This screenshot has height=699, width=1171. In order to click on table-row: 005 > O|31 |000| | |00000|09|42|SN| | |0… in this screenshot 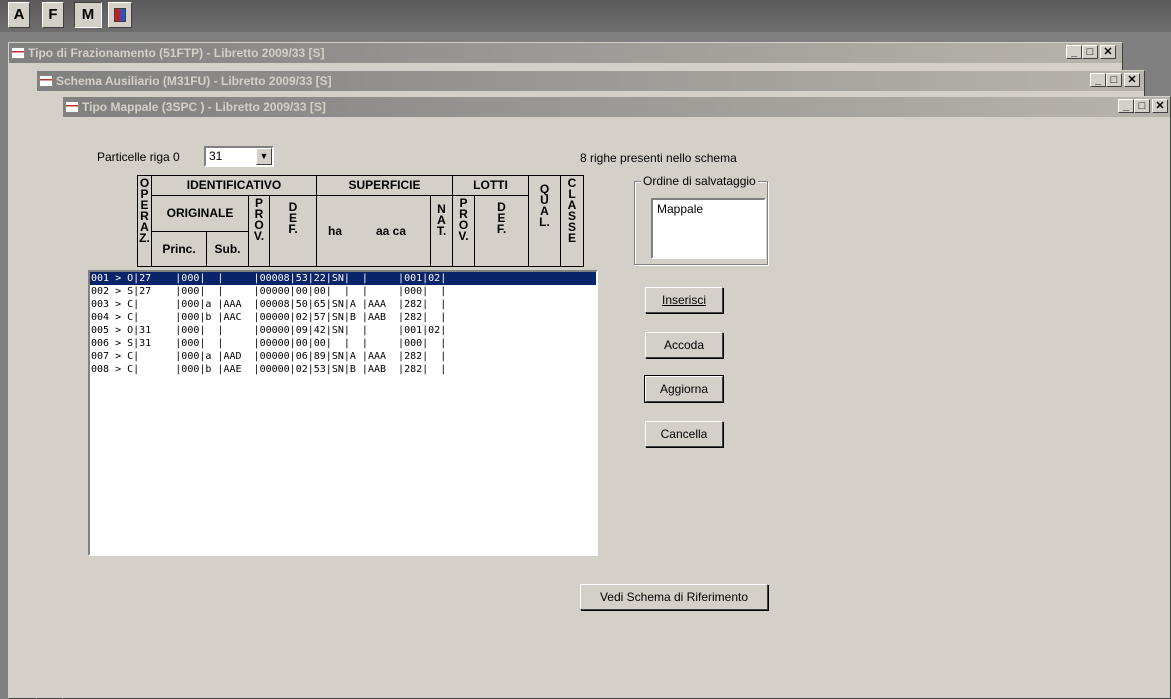, I will do `click(343, 330)`.